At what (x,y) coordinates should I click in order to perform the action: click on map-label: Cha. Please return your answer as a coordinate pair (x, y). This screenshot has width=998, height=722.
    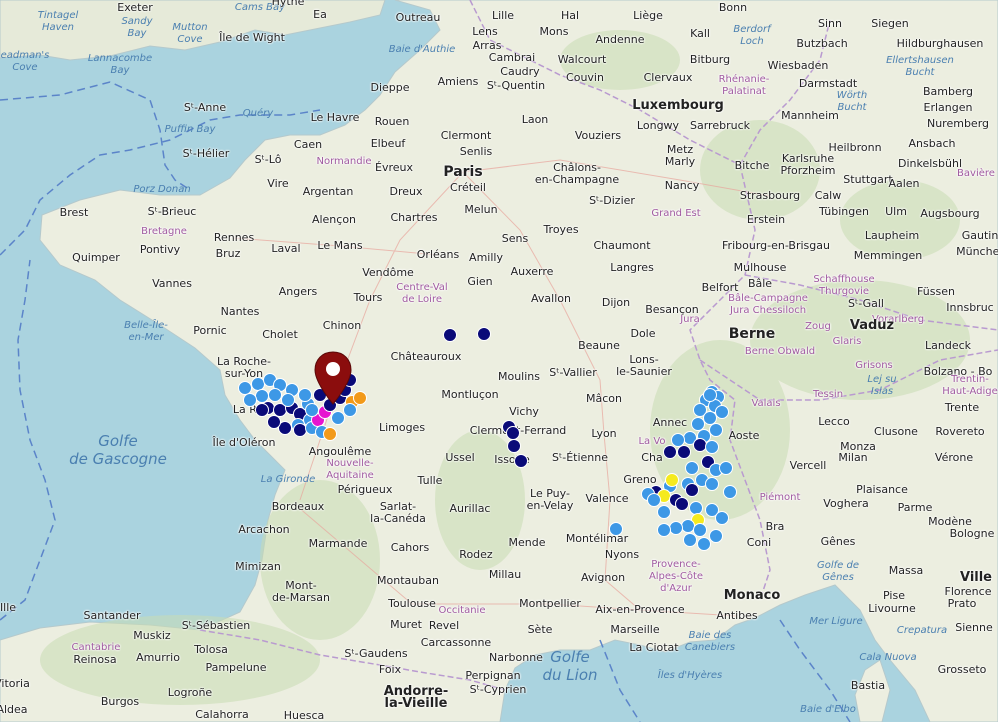
    Looking at the image, I should click on (652, 457).